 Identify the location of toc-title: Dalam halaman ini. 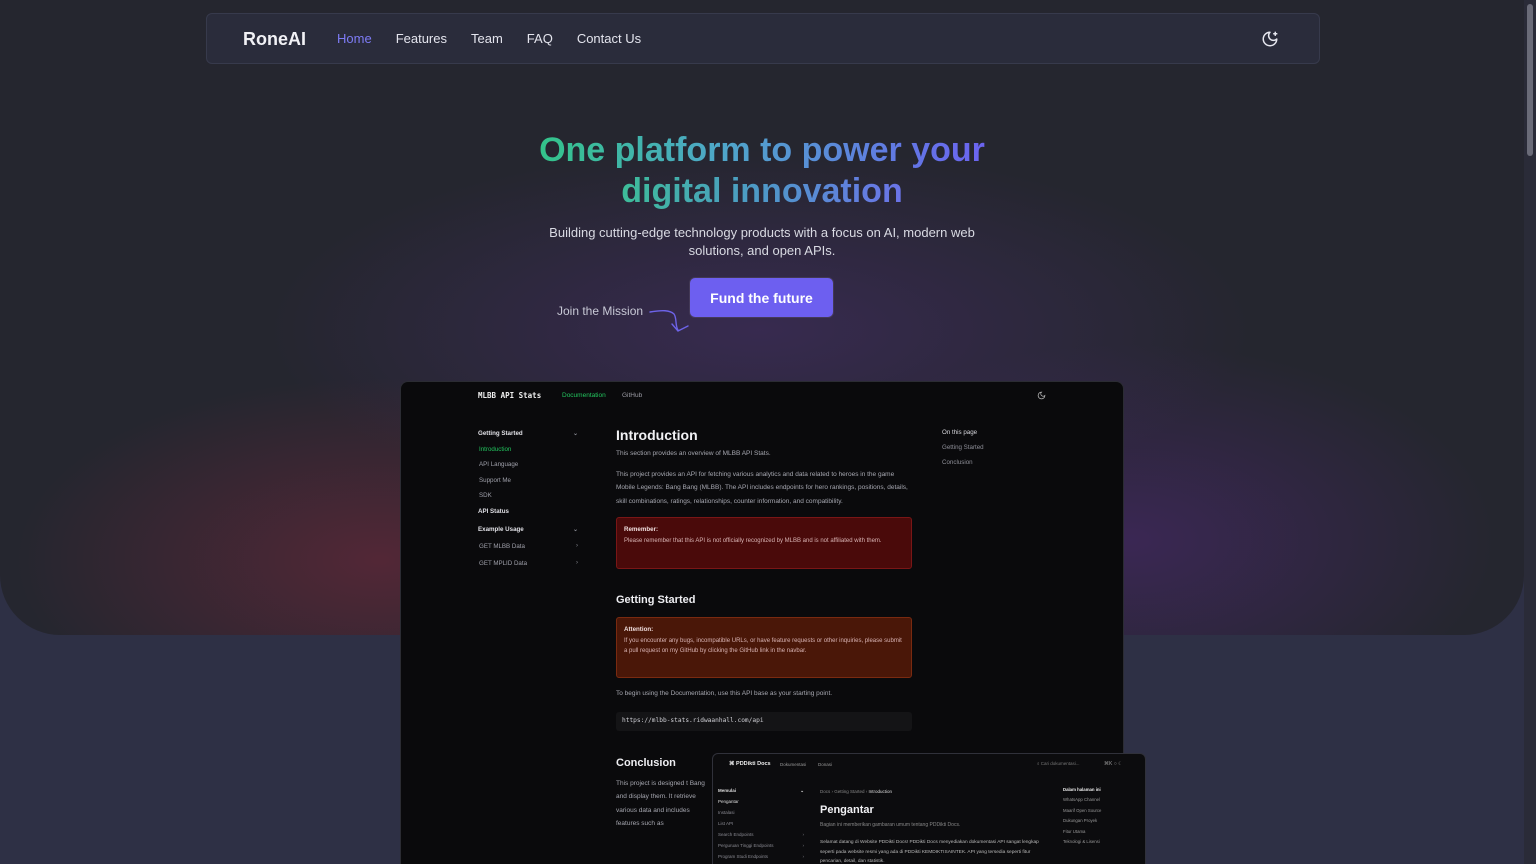
(1082, 789).